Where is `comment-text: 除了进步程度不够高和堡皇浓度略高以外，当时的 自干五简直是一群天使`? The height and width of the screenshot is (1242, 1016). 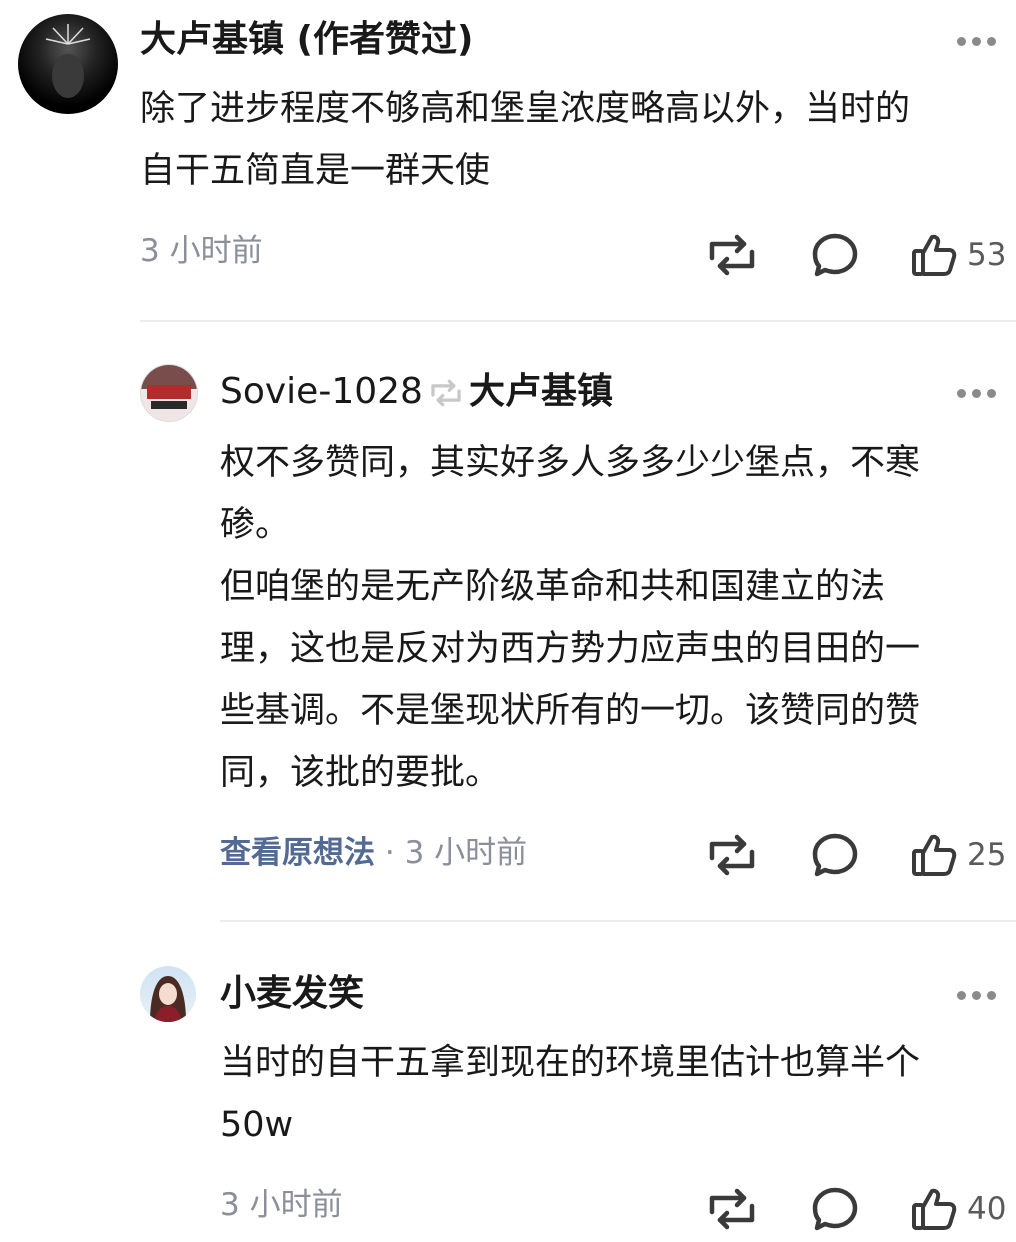
comment-text: 除了进步程度不够高和堡皇浓度略高以外，当时的 自干五简直是一群天使 is located at coordinates (525, 140).